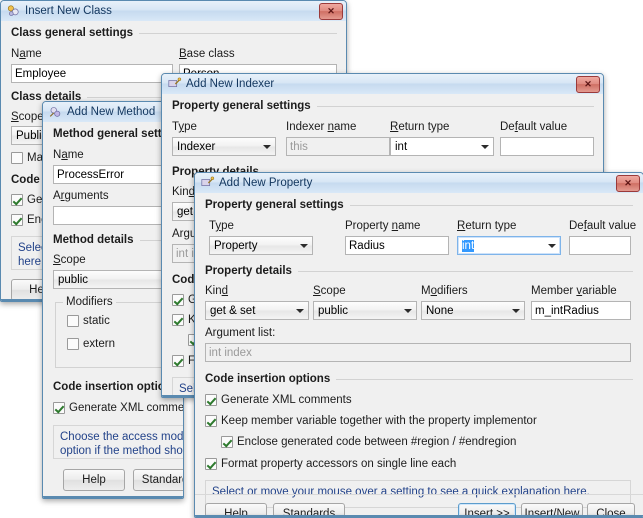 Image resolution: width=643 pixels, height=518 pixels. What do you see at coordinates (581, 310) in the screenshot?
I see `input-property-member-variable: m_intRadius` at bounding box center [581, 310].